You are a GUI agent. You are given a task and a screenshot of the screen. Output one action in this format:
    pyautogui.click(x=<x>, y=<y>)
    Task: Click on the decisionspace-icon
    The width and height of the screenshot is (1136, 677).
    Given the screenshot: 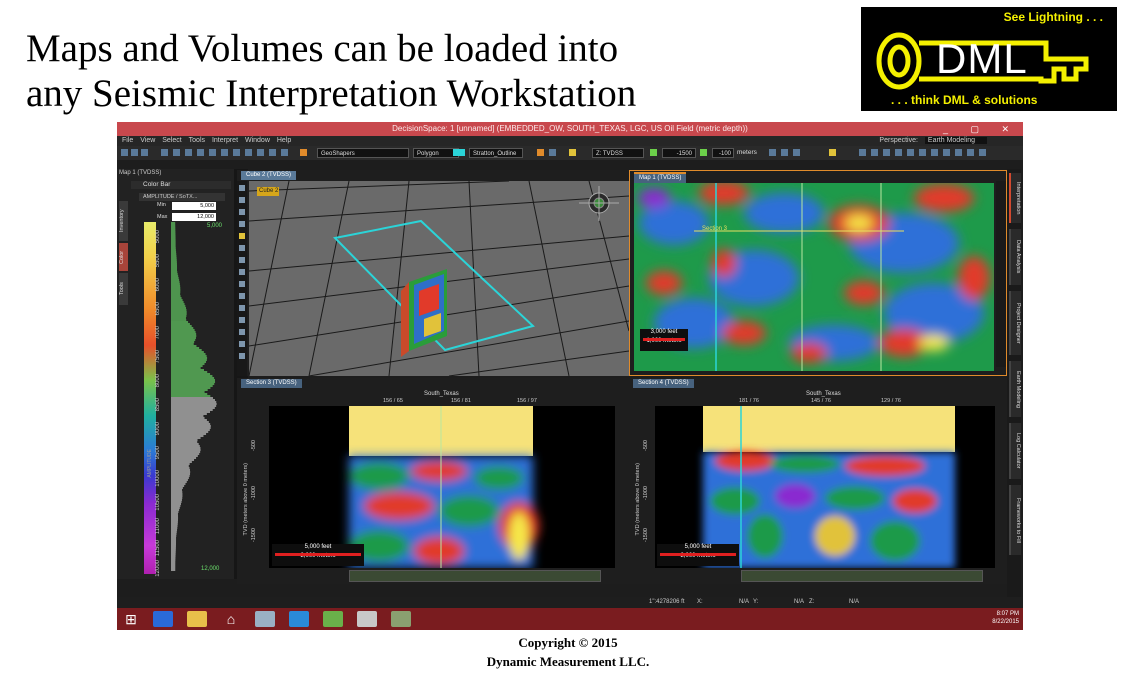 What is the action you would take?
    pyautogui.click(x=367, y=619)
    